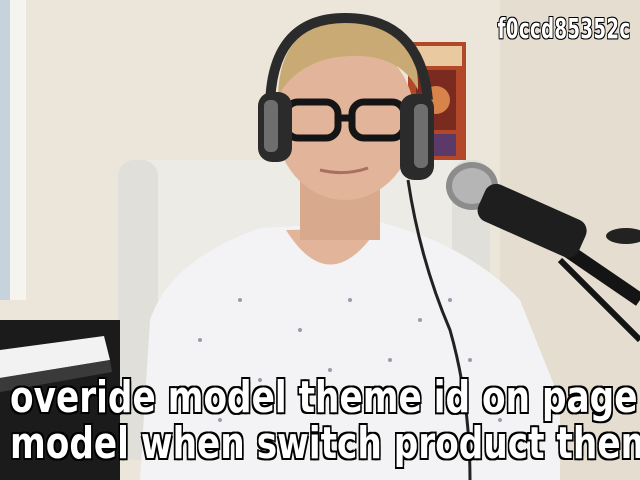  What do you see at coordinates (324, 443) in the screenshot?
I see `caption-line-2: model when switch product them` at bounding box center [324, 443].